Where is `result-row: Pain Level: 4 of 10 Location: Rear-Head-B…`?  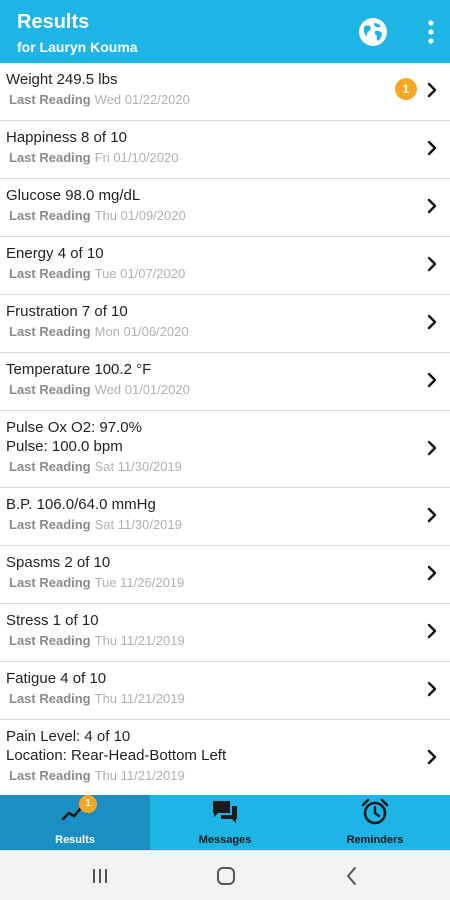 result-row: Pain Level: 4 of 10 Location: Rear-Head-B… is located at coordinates (225, 757).